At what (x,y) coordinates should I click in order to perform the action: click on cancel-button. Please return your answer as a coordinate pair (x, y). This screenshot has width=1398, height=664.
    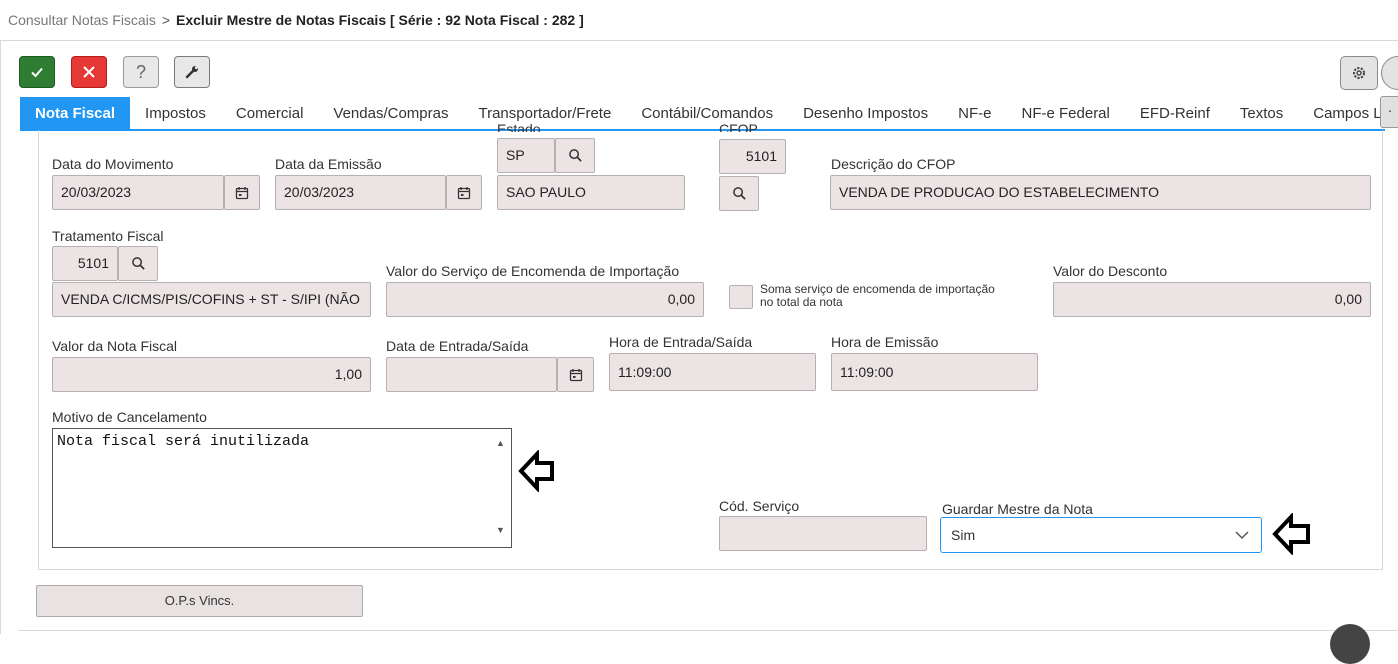
    Looking at the image, I should click on (89, 72).